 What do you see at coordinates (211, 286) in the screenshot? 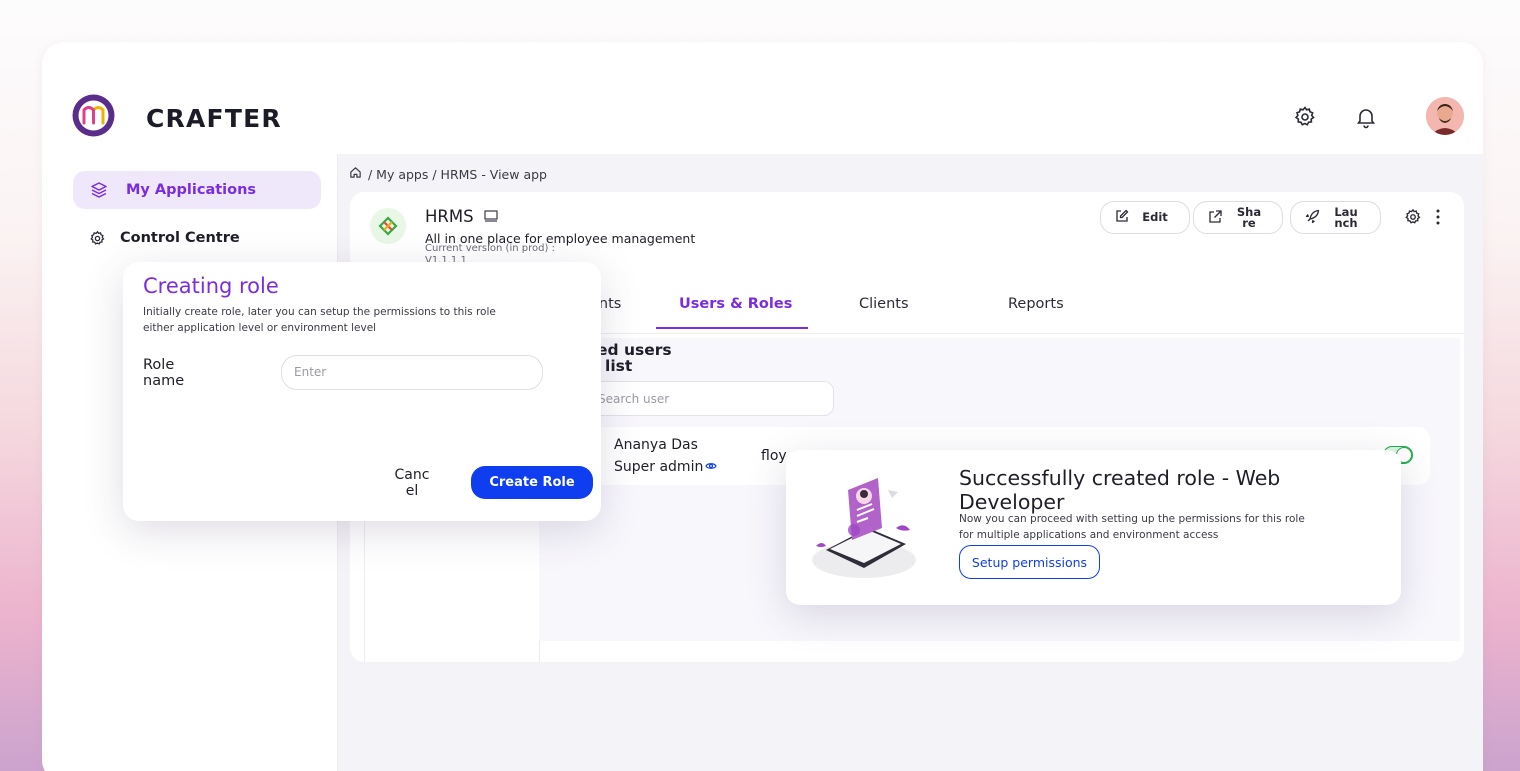
I see `modal-title: Creating role` at bounding box center [211, 286].